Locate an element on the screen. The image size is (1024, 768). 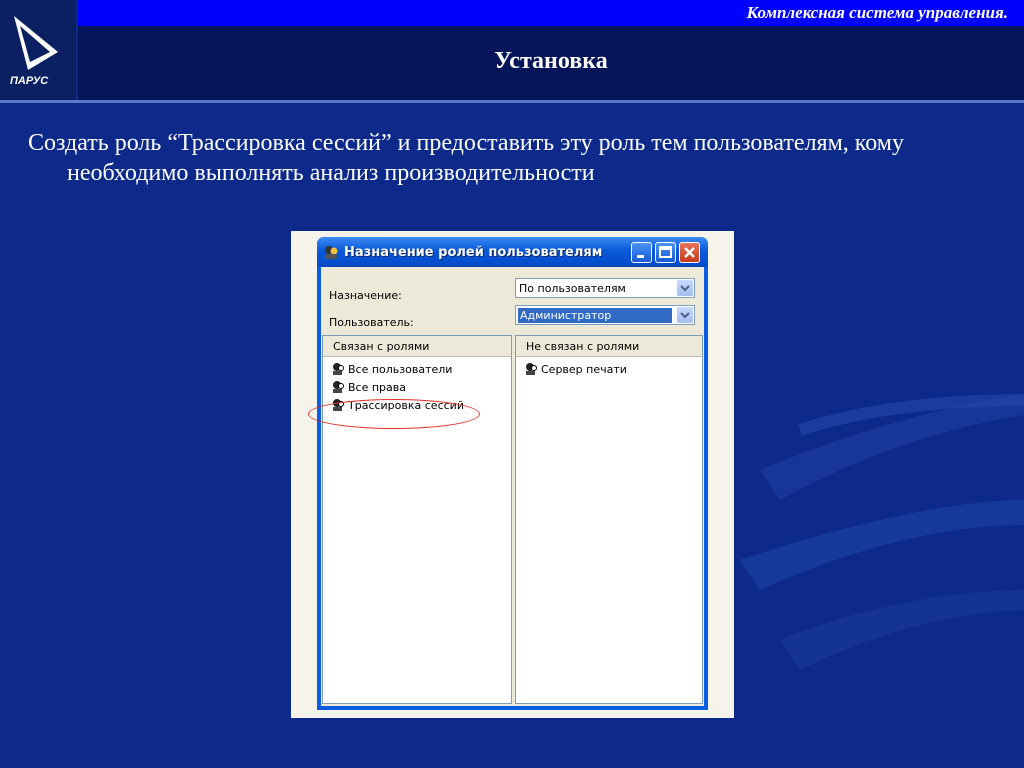
role-label: Сервер печати is located at coordinates (584, 369).